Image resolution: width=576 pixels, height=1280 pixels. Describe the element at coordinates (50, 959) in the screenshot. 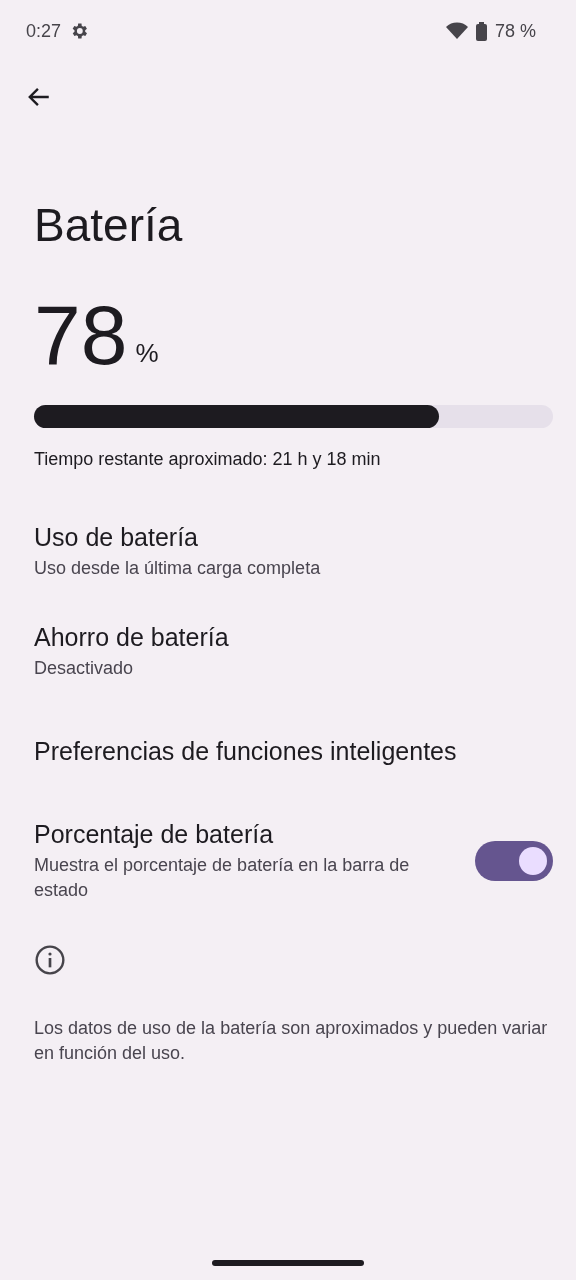

I see `info-icon` at that location.